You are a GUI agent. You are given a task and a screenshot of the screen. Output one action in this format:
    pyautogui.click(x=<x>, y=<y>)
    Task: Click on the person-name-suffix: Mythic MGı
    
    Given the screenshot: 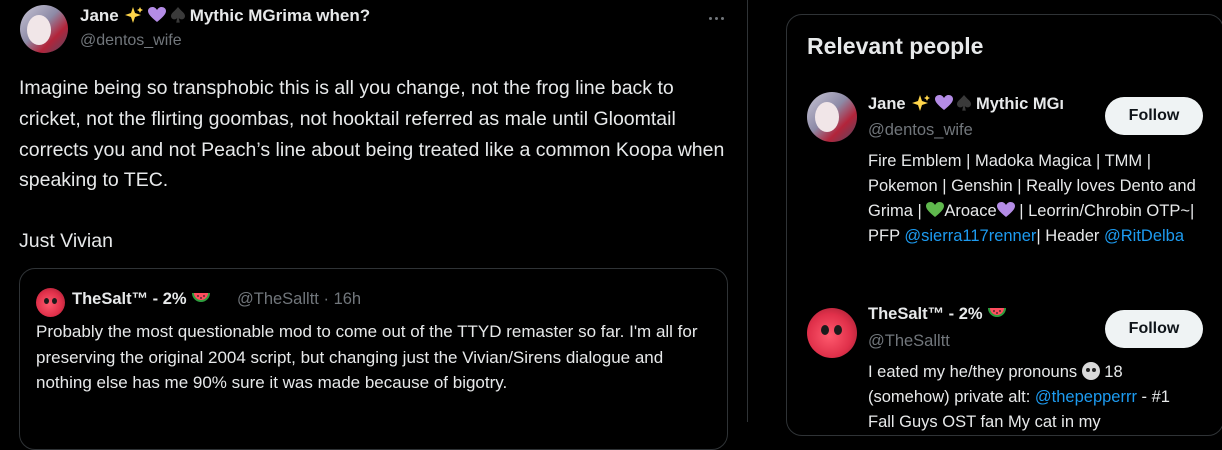 What is the action you would take?
    pyautogui.click(x=1020, y=104)
    